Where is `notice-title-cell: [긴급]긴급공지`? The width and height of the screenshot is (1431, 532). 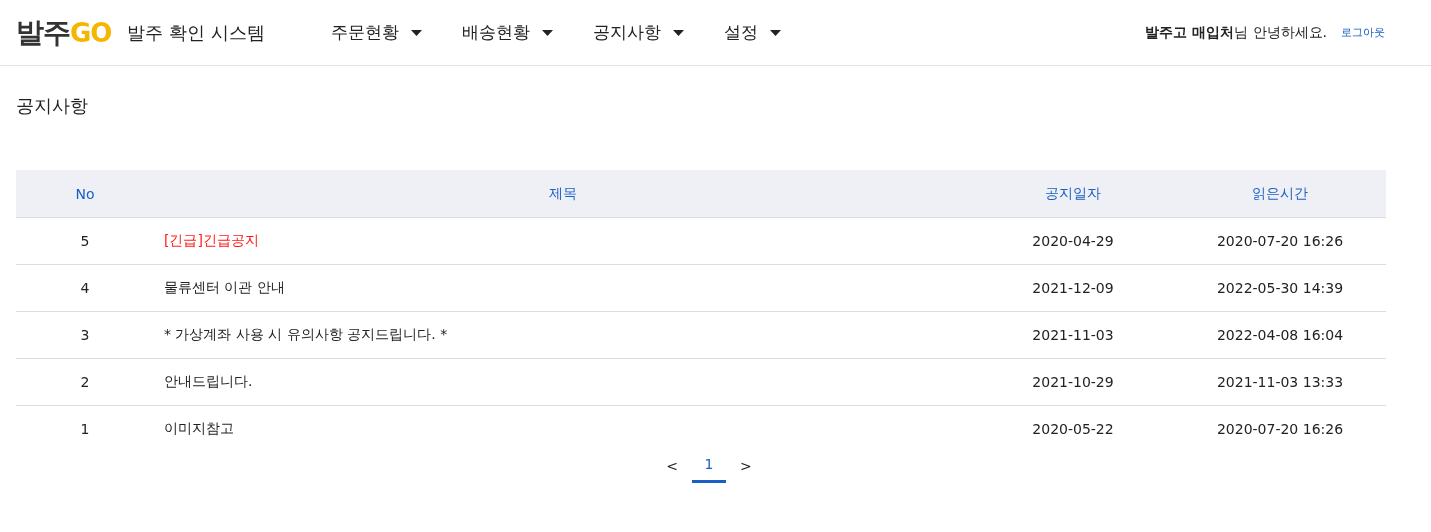 notice-title-cell: [긴급]긴급공지 is located at coordinates (563, 241).